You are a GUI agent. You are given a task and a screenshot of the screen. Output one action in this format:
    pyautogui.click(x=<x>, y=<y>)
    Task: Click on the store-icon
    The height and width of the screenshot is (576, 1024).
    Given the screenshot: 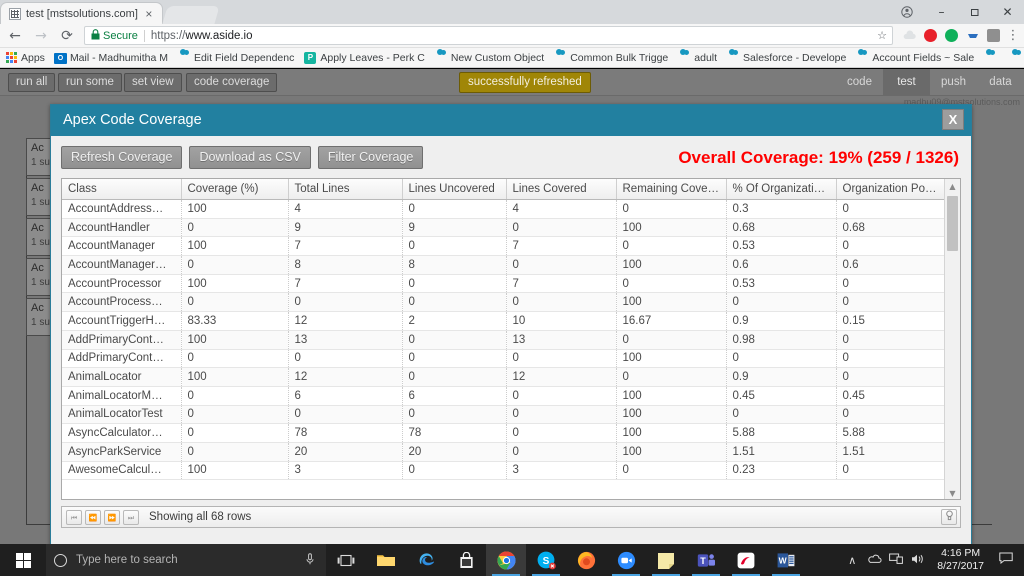 What is the action you would take?
    pyautogui.click(x=466, y=560)
    